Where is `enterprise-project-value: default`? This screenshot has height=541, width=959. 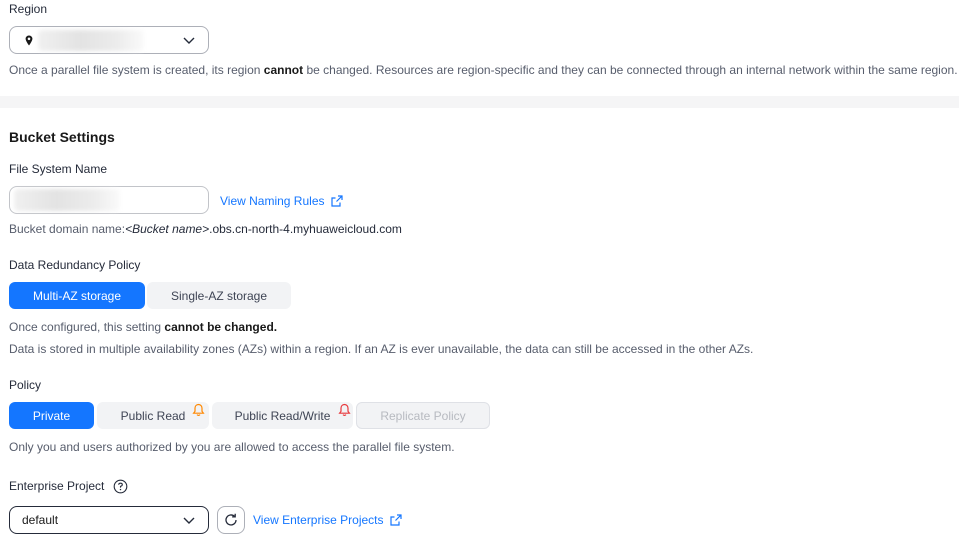 enterprise-project-value: default is located at coordinates (40, 520).